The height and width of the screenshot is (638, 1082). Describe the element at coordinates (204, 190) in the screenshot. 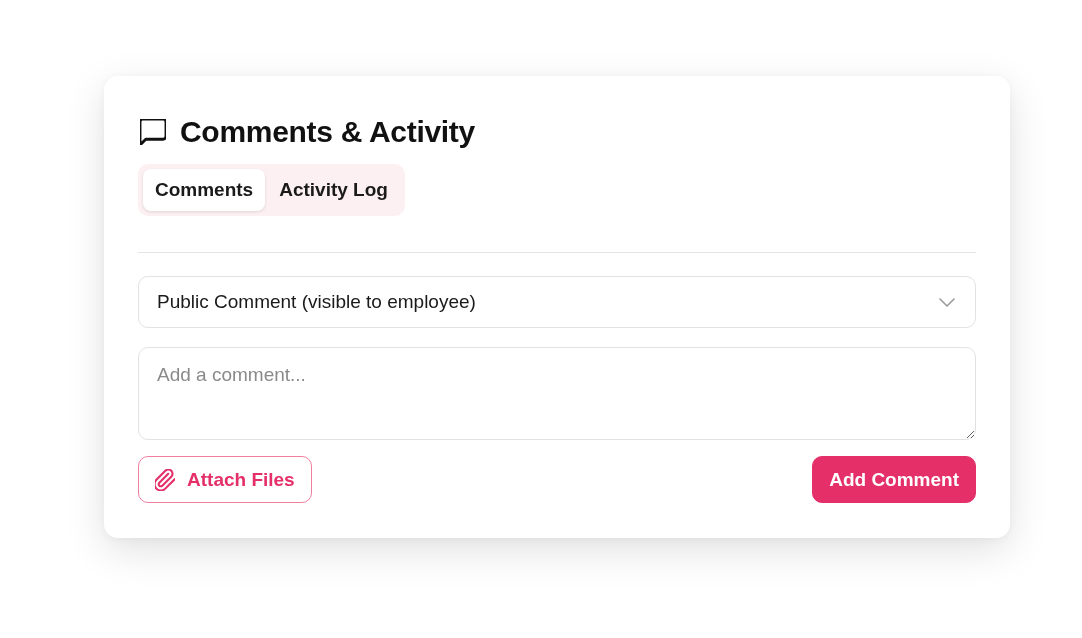

I see `tab: Comments` at that location.